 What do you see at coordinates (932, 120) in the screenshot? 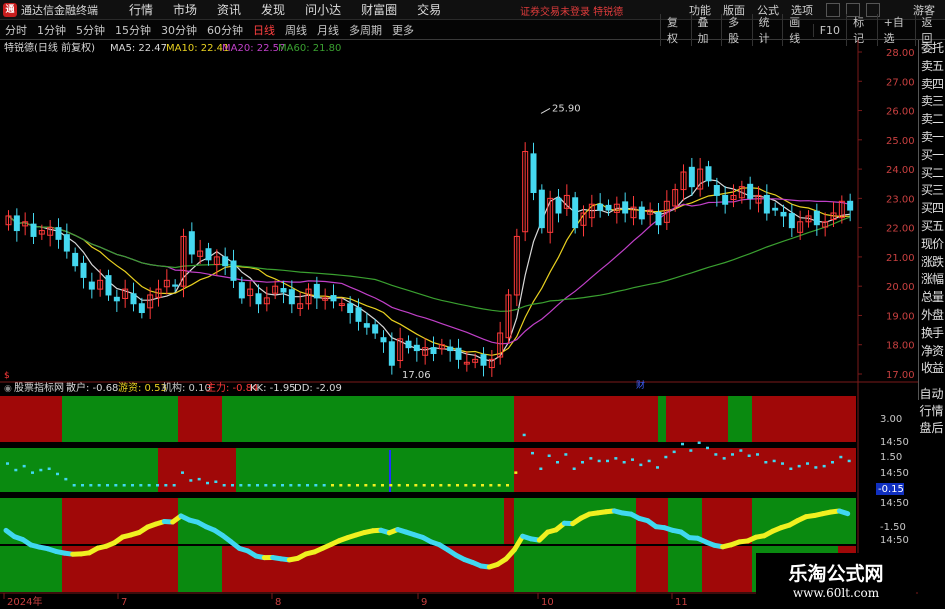
I see `vtabs-item: 卖二` at bounding box center [932, 120].